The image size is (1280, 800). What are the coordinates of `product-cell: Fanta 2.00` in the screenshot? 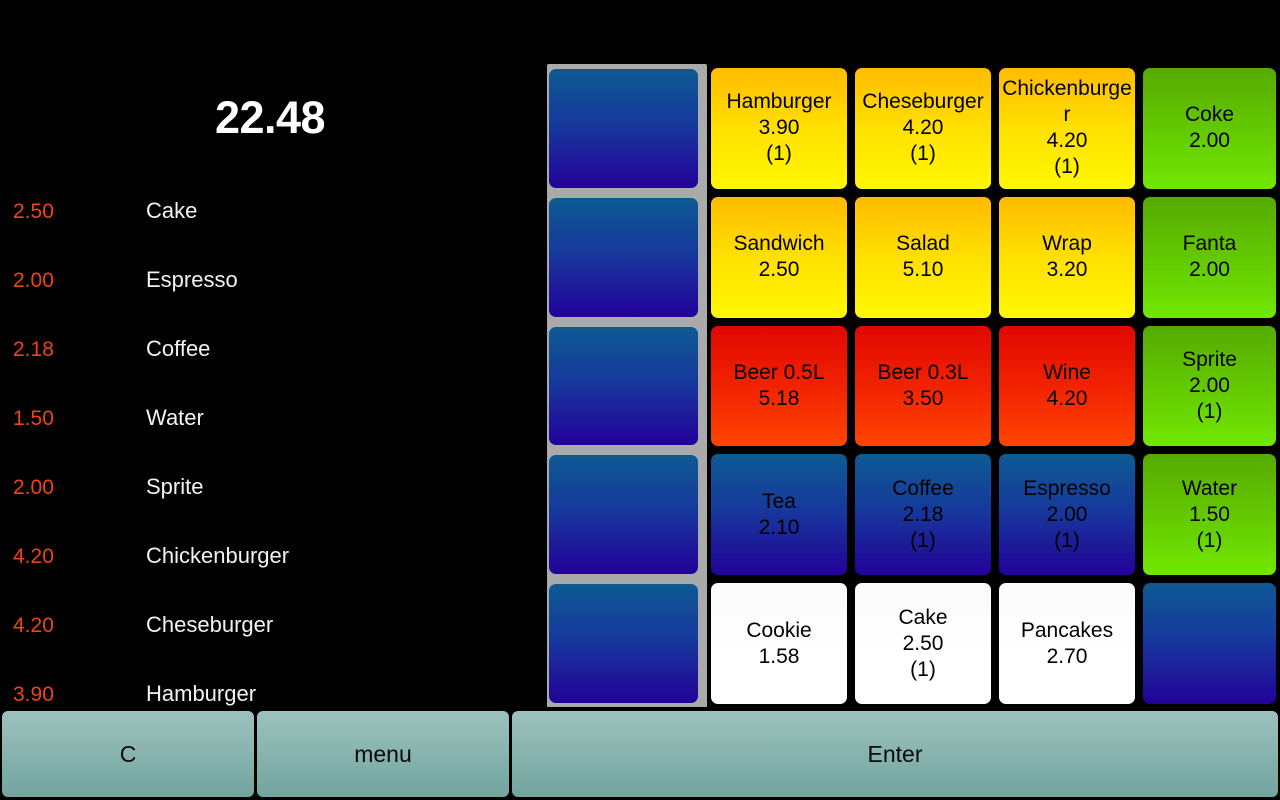 It's located at (1209, 257).